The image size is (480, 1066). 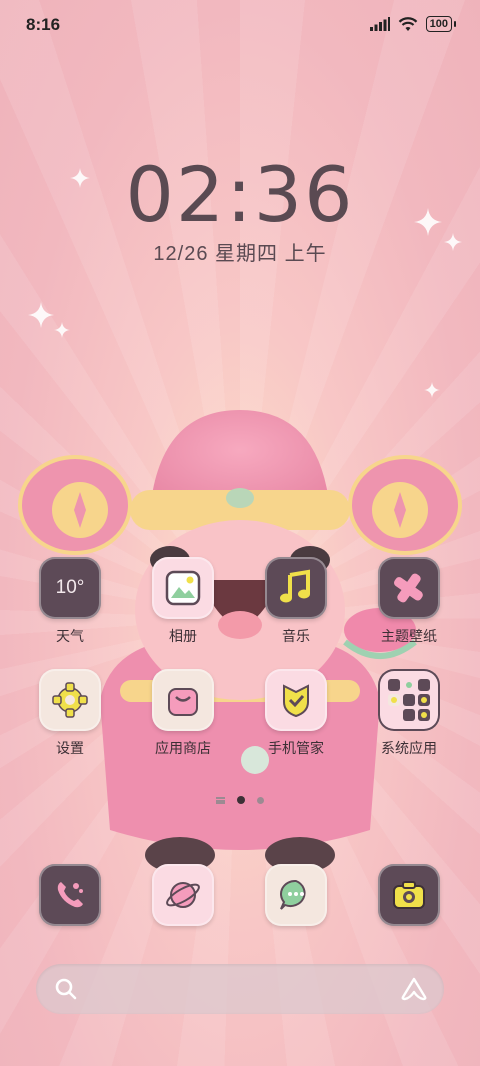 What do you see at coordinates (183, 636) in the screenshot?
I see `app-label: 相册` at bounding box center [183, 636].